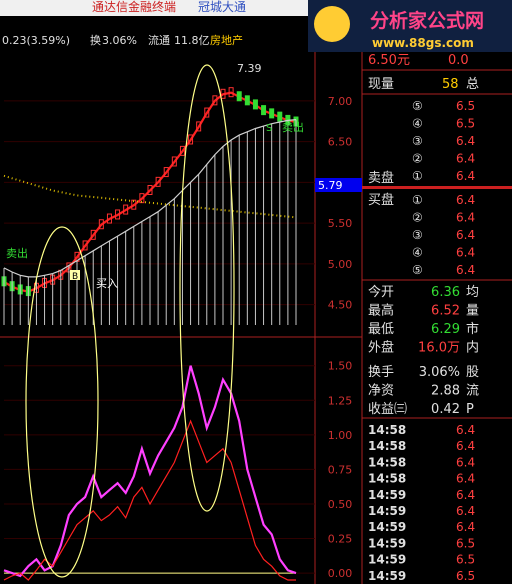 This screenshot has width=512, height=584. I want to click on turnover-label: 换, so click(95, 40).